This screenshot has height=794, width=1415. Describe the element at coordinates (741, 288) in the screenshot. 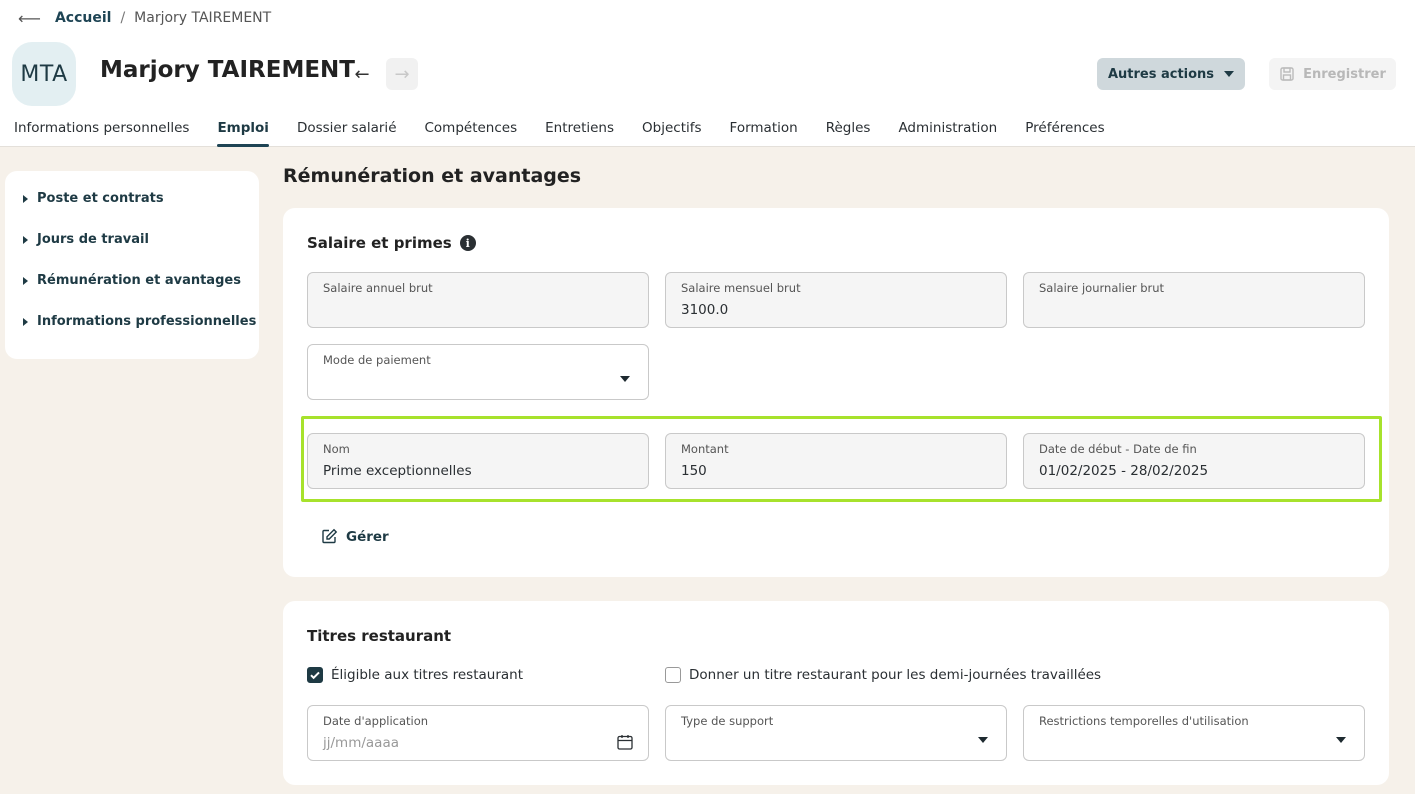

I see `field-label: Salaire mensuel brut` at that location.